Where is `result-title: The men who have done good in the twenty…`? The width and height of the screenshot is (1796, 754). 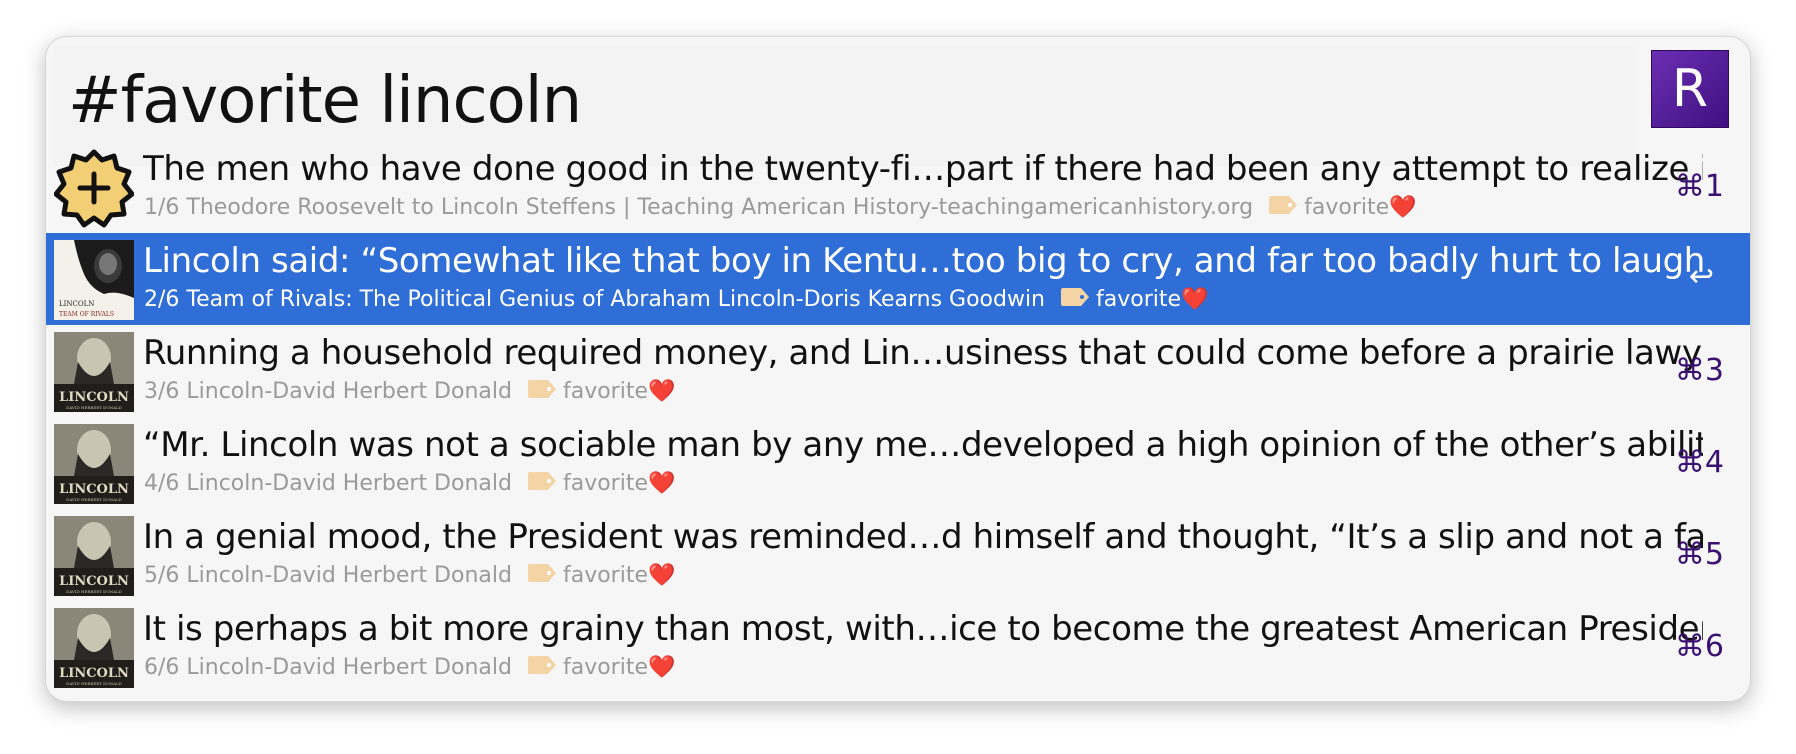
result-title: The men who have done good in the twenty… is located at coordinates (923, 169).